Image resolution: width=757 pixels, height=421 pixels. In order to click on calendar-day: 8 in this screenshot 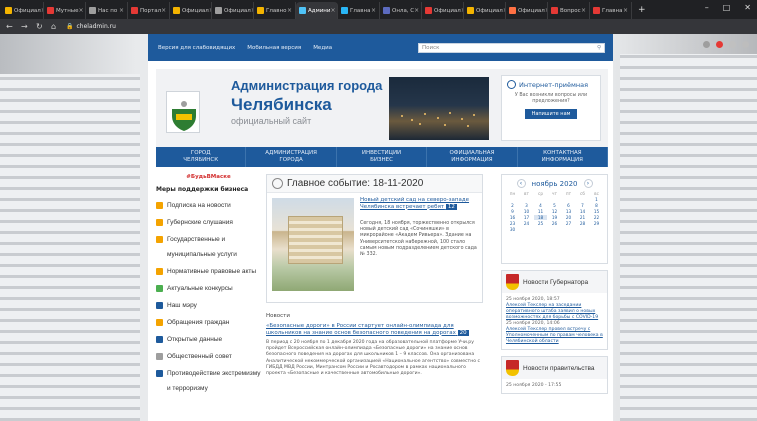, I will do `click(596, 205)`.